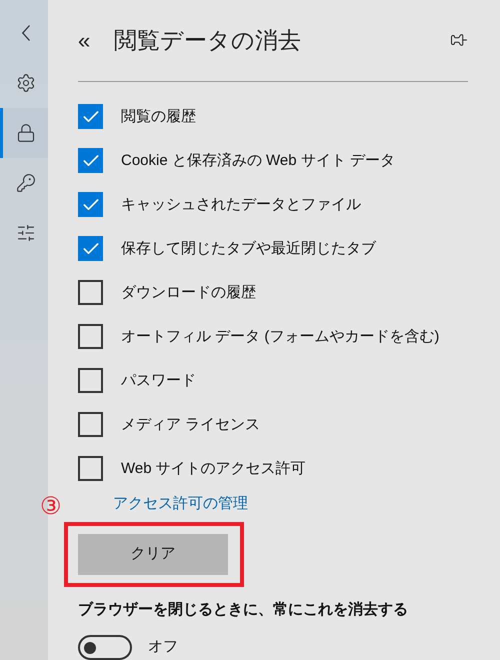  What do you see at coordinates (26, 183) in the screenshot?
I see `key-icon` at bounding box center [26, 183].